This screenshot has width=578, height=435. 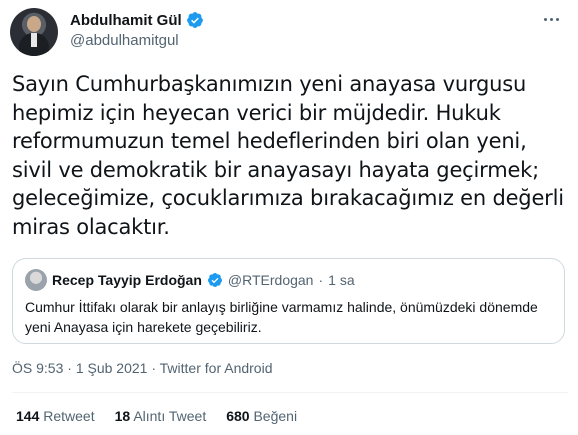 What do you see at coordinates (34, 32) in the screenshot?
I see `author-avatar` at bounding box center [34, 32].